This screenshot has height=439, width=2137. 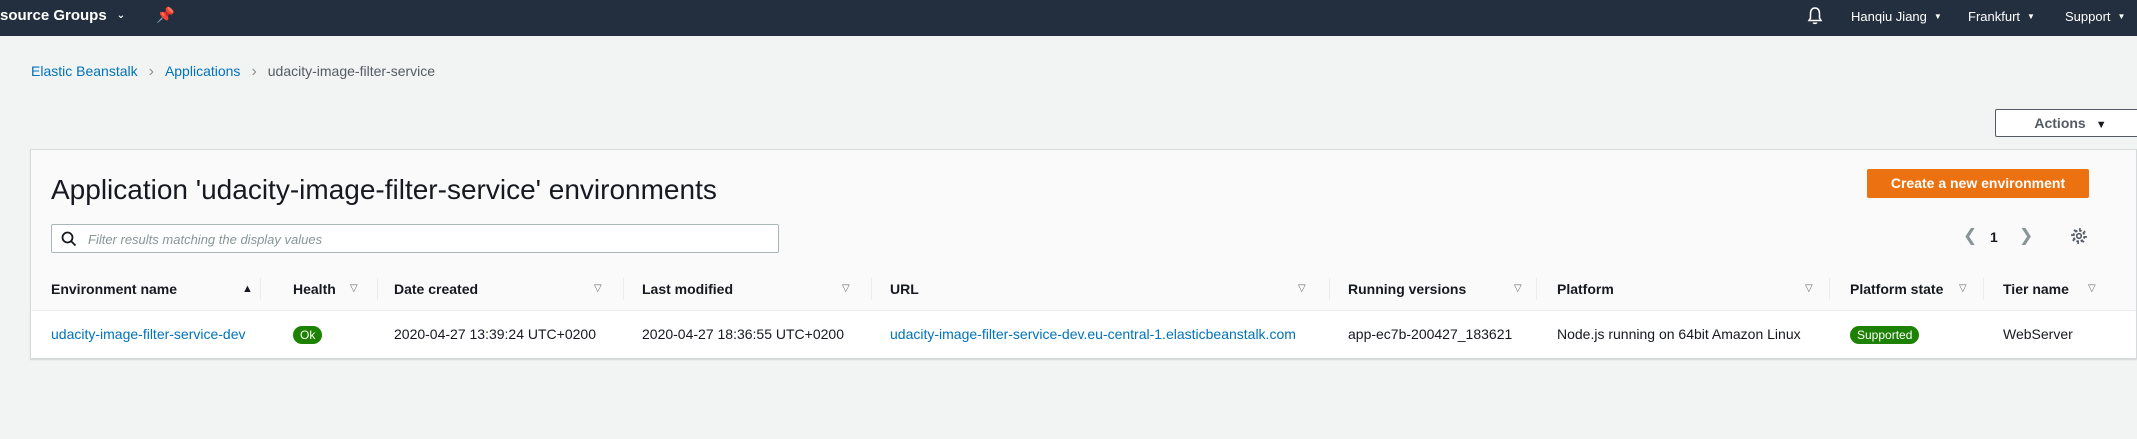 I want to click on column-label: Platform state, so click(x=1897, y=289).